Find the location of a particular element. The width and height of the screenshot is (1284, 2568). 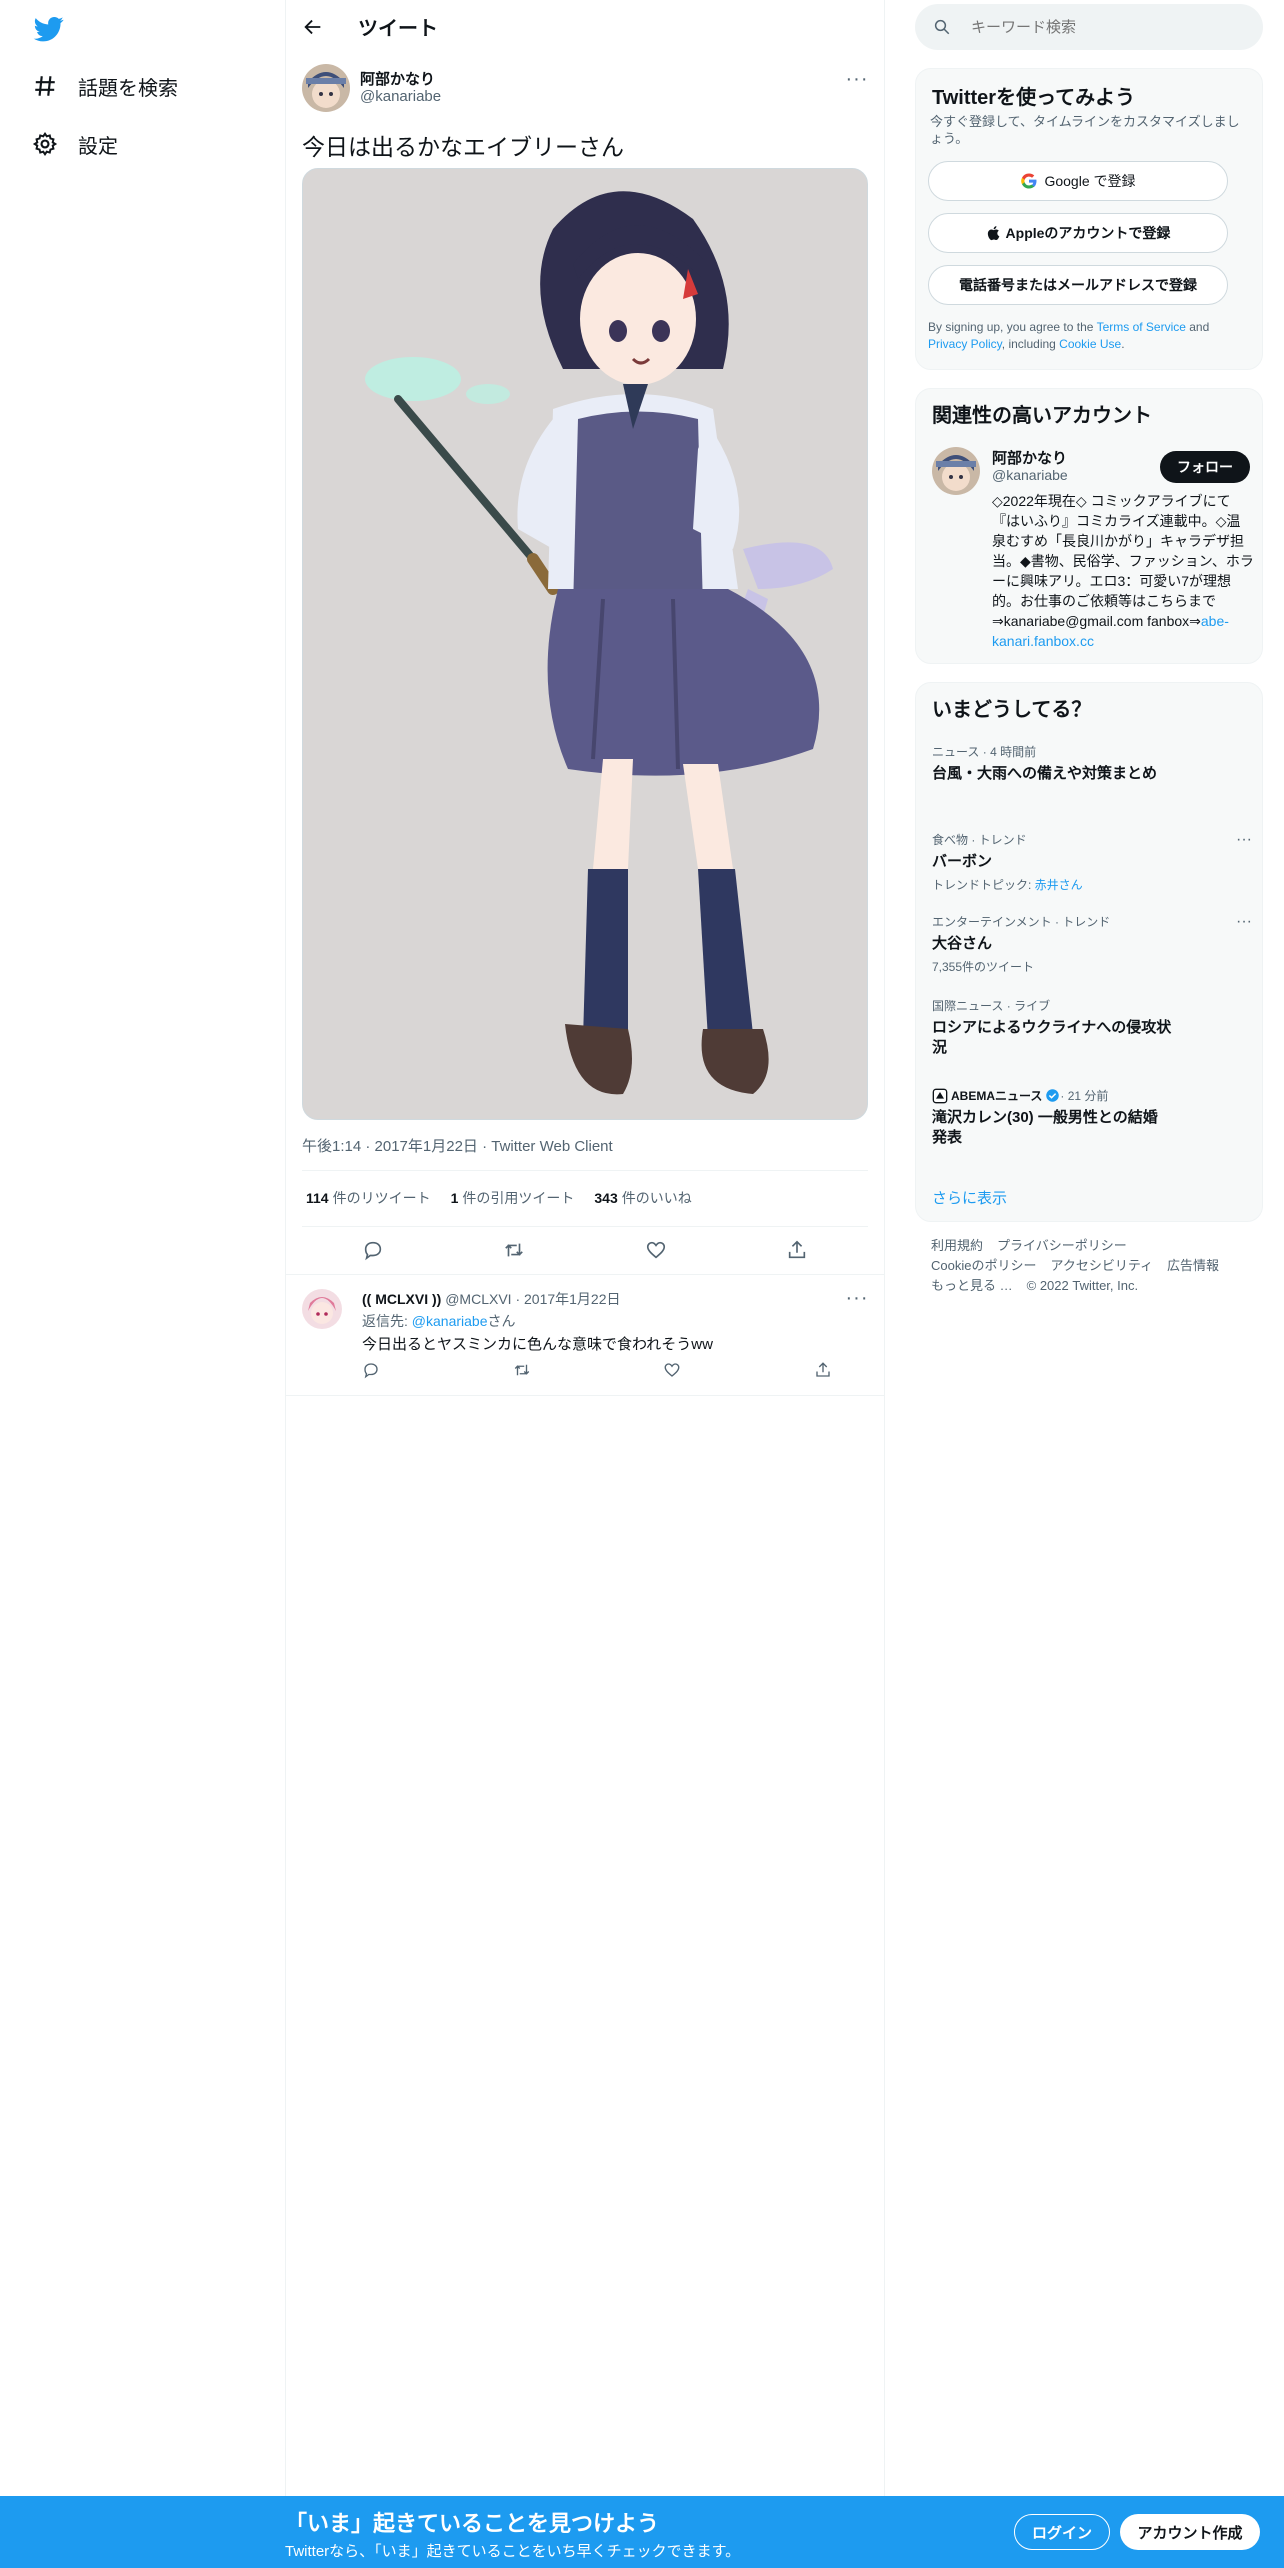

trend-item: エンターテインメント · トレンド 大谷さん 7,355件のツイート ··· is located at coordinates (1092, 944).